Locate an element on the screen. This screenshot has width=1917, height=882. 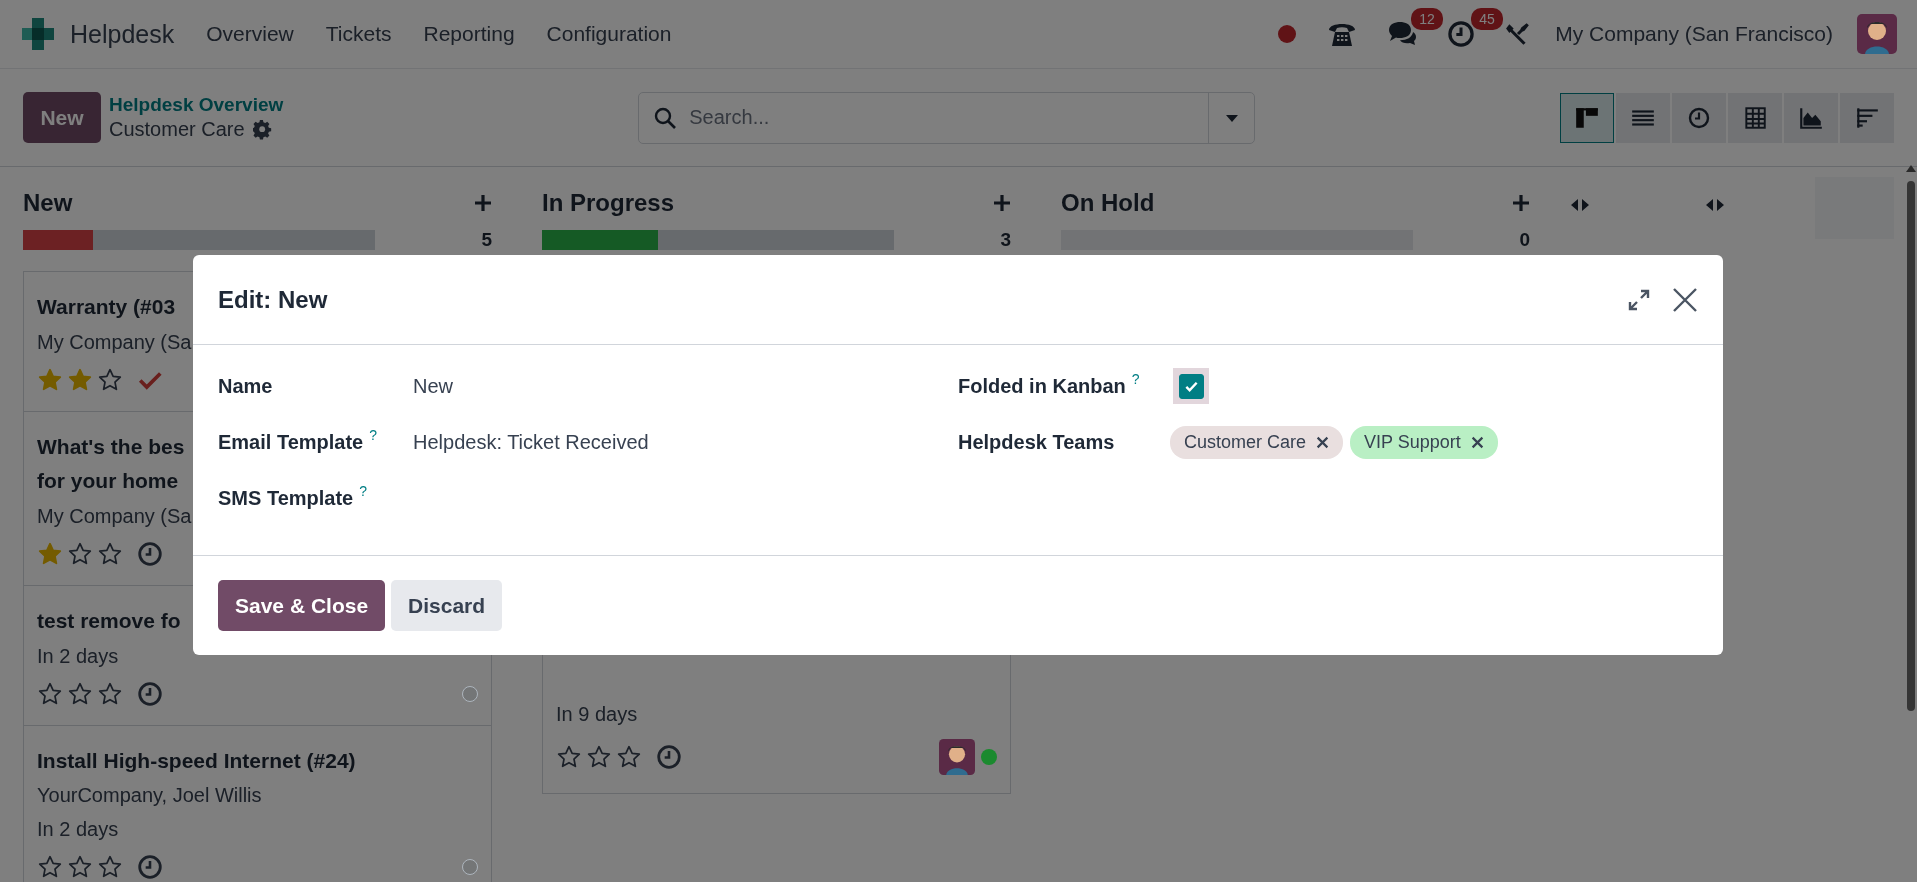
close-button is located at coordinates (1685, 299).